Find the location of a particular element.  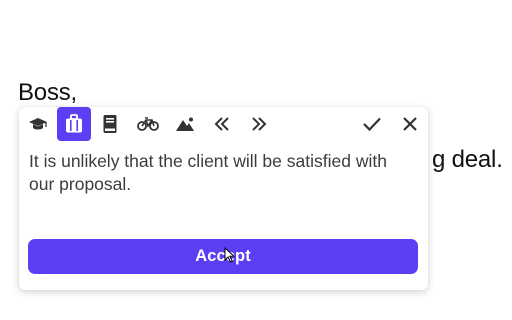

popup-toolbar is located at coordinates (223, 124).